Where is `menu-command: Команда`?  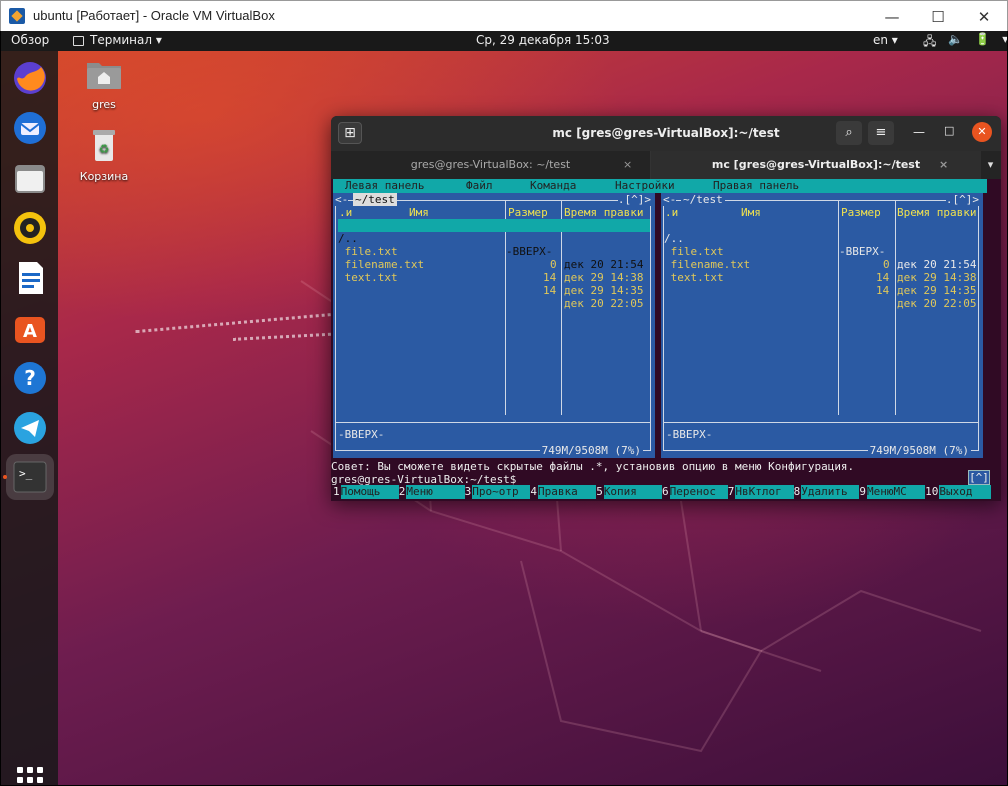
menu-command: Команда is located at coordinates (553, 186).